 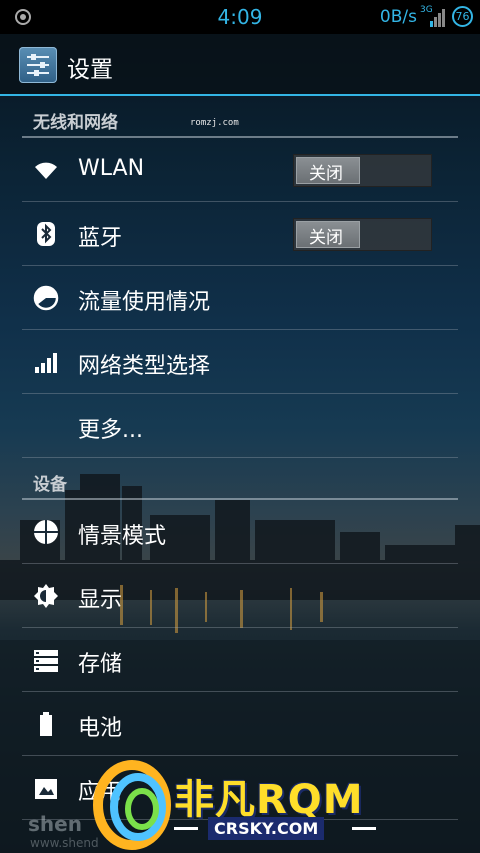 What do you see at coordinates (240, 298) in the screenshot?
I see `list-item-data-usage: 流量使用情况` at bounding box center [240, 298].